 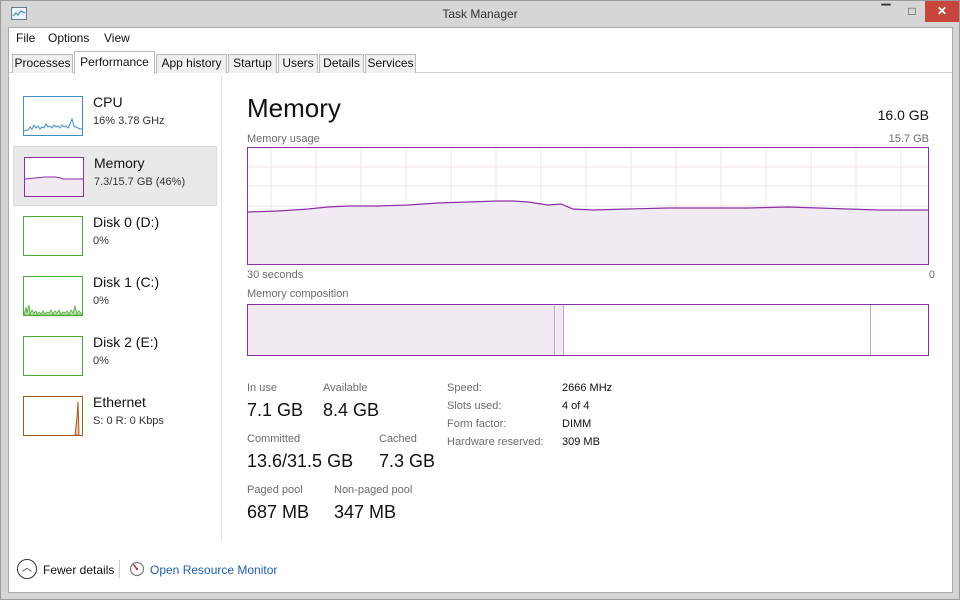 I want to click on paged-pool-value: 687 MB, so click(x=278, y=512).